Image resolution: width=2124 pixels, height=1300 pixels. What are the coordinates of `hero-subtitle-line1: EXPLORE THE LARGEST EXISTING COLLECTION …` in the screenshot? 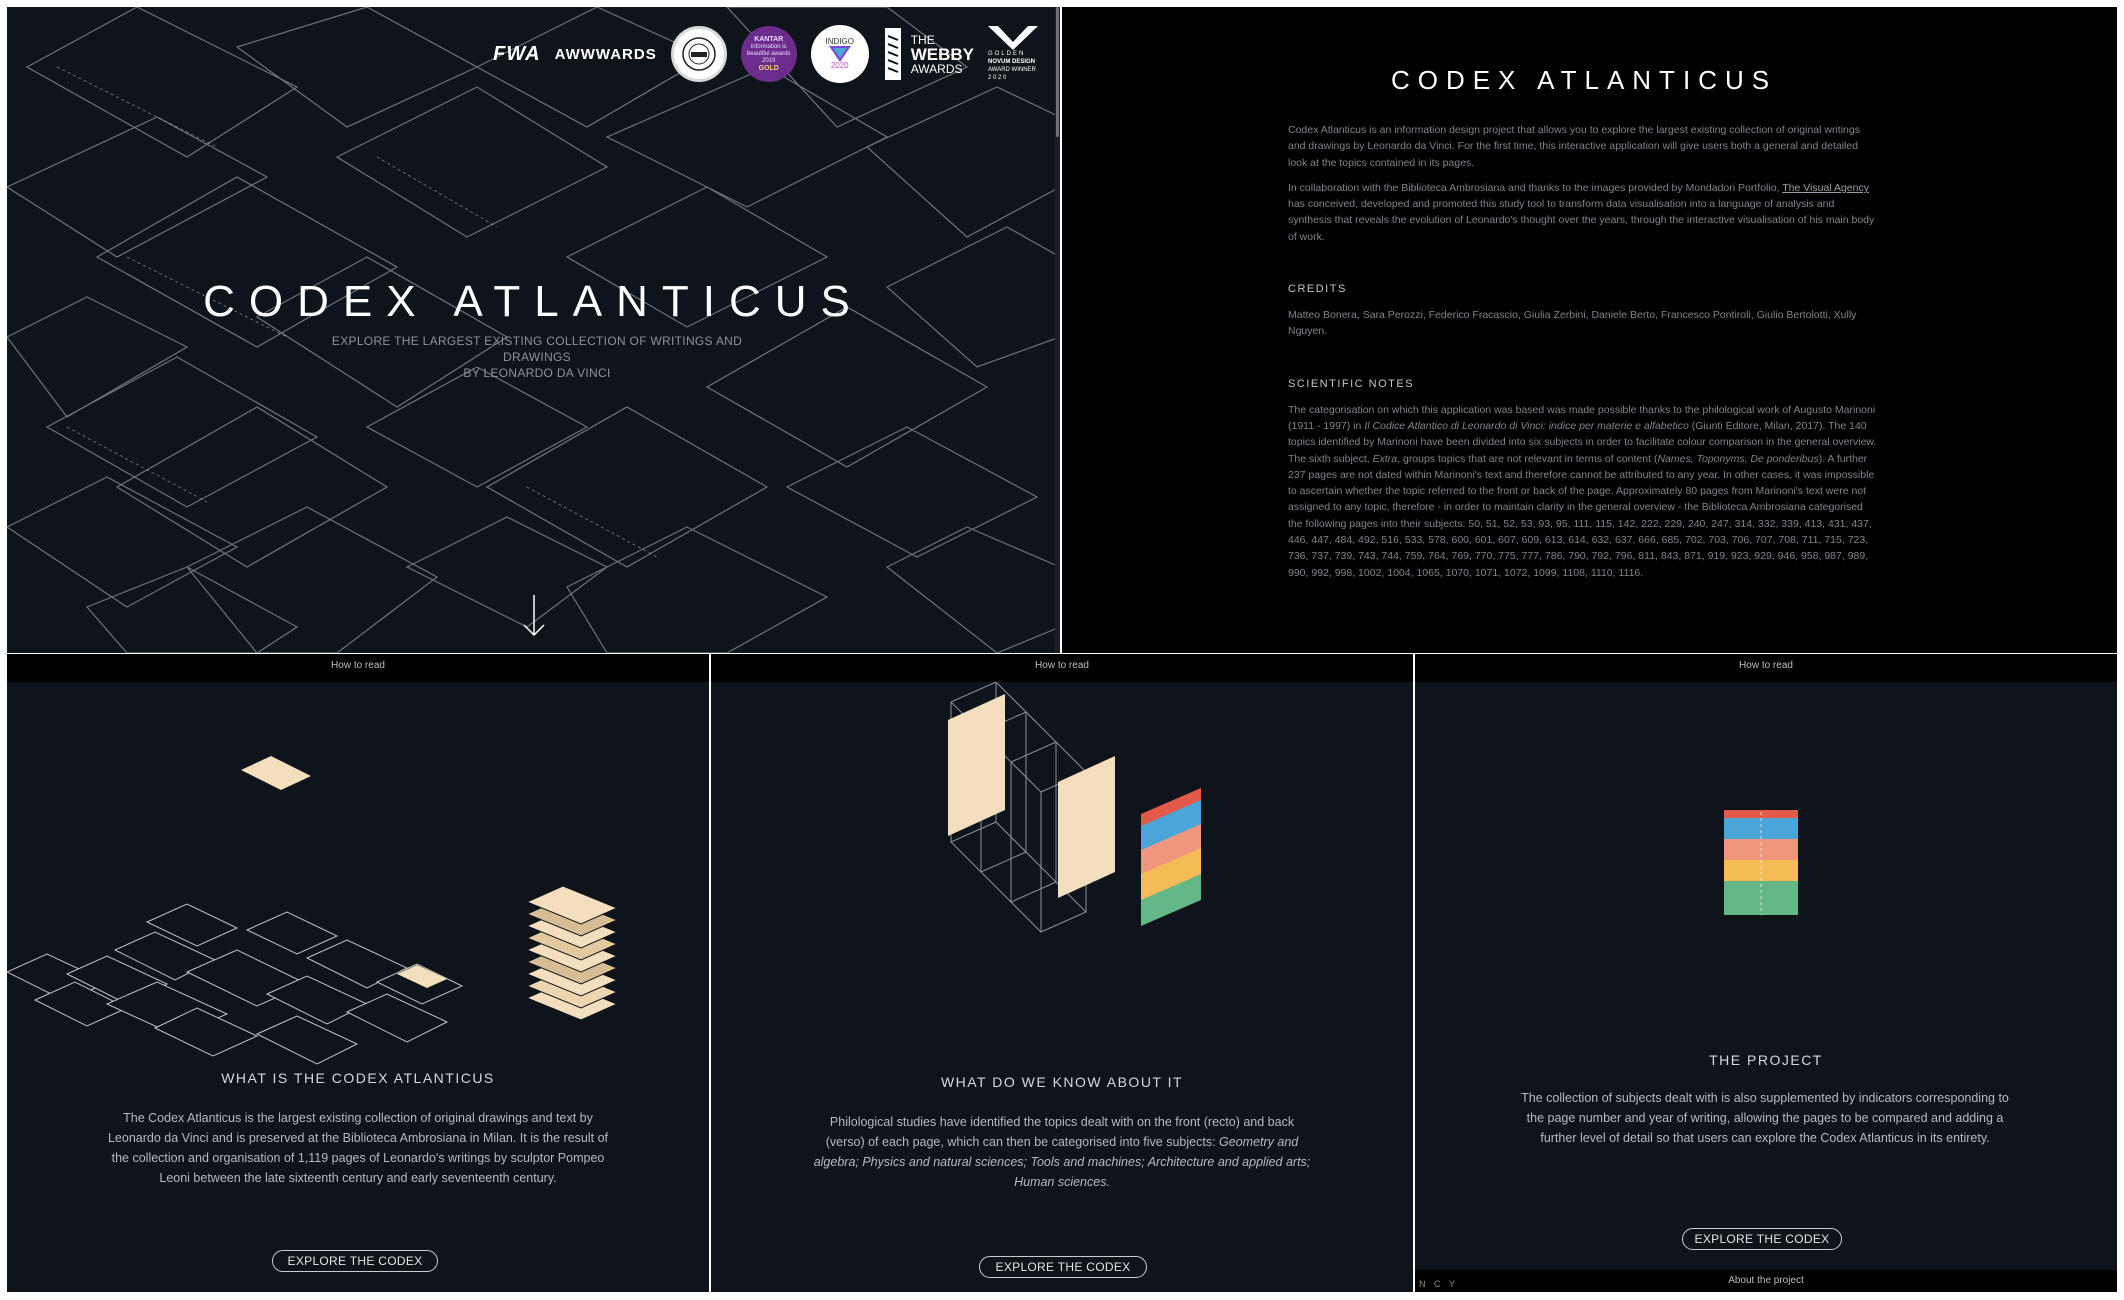 It's located at (537, 349).